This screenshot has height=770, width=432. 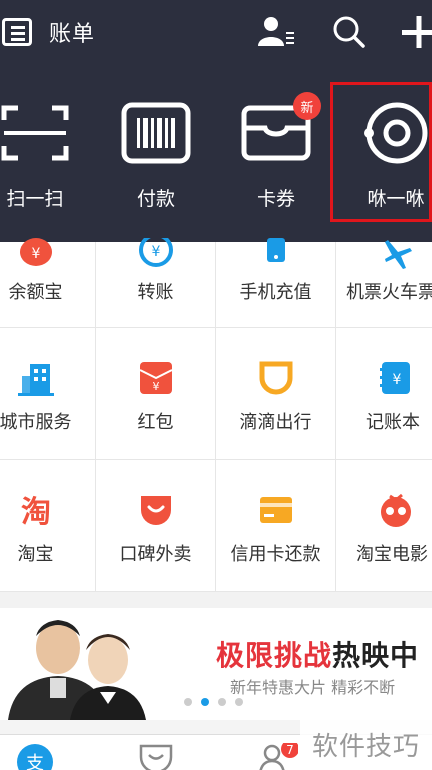 What do you see at coordinates (155, 422) in the screenshot?
I see `grid-item-label: 红包` at bounding box center [155, 422].